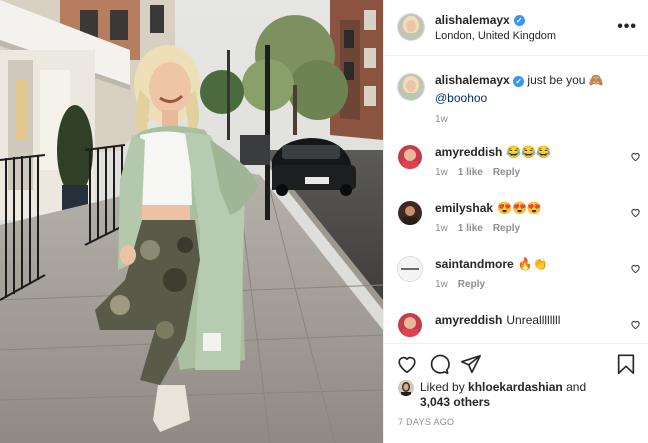  Describe the element at coordinates (576, 387) in the screenshot. I see `likes-conjunction: and` at that location.